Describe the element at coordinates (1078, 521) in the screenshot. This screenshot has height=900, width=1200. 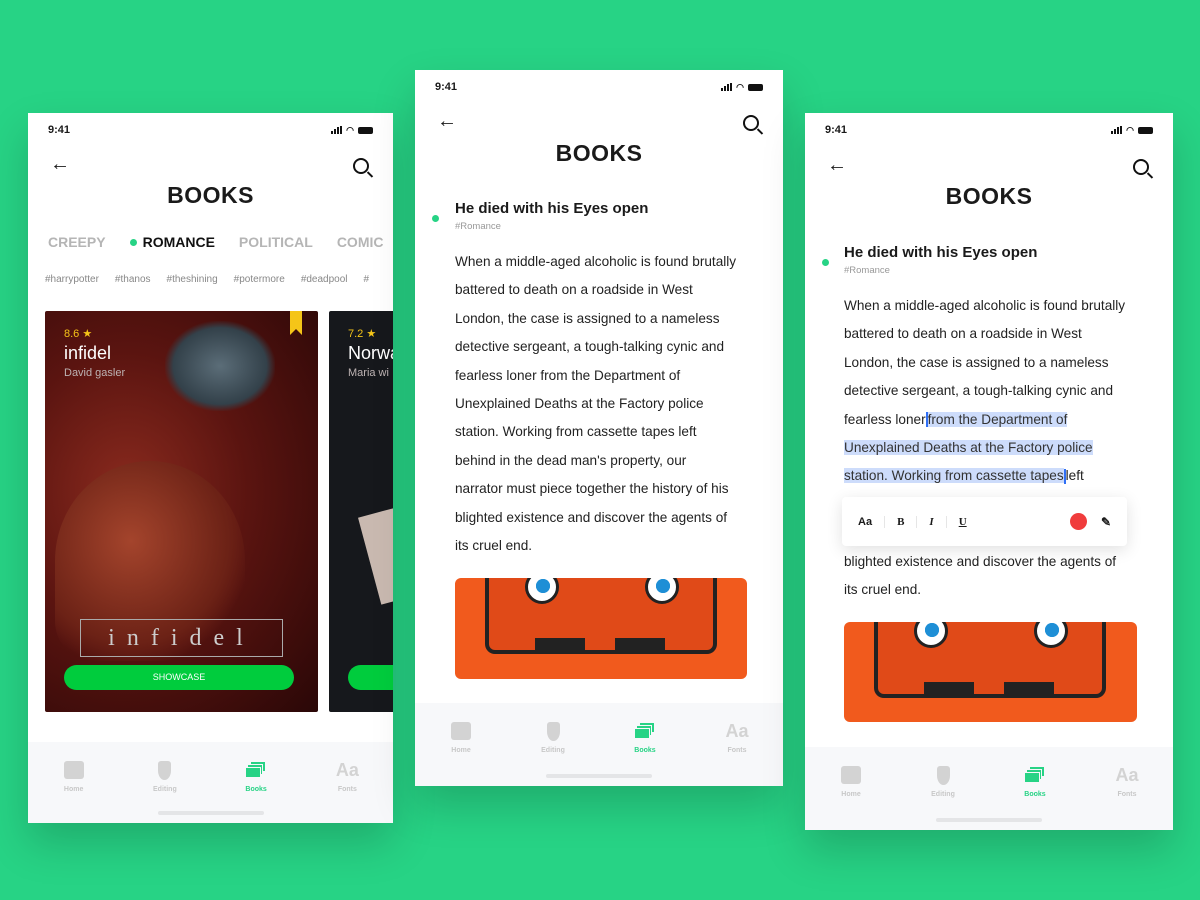
I see `text-color-swatch` at that location.